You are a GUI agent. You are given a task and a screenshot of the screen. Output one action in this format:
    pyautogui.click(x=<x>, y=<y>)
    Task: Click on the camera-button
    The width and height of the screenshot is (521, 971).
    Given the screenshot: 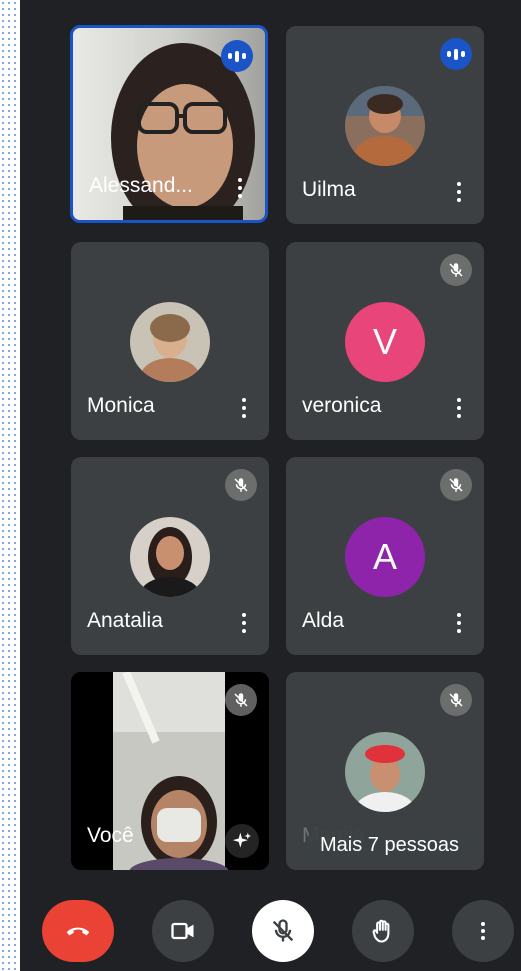 What is the action you would take?
    pyautogui.click(x=183, y=931)
    